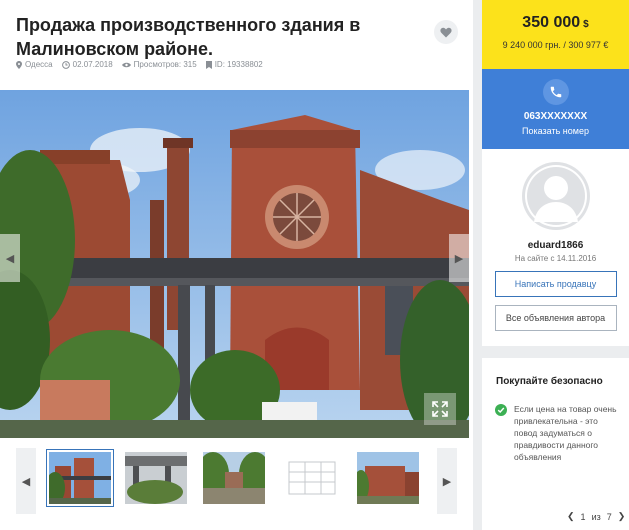  I want to click on pager-prev-button: ❮, so click(571, 516).